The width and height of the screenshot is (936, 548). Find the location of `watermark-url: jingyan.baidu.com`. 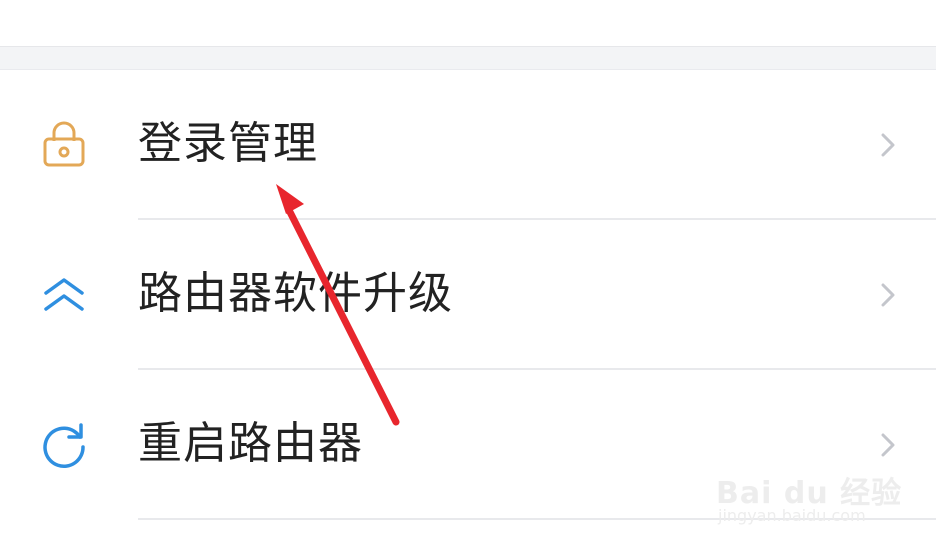

watermark-url: jingyan.baidu.com is located at coordinates (792, 515).